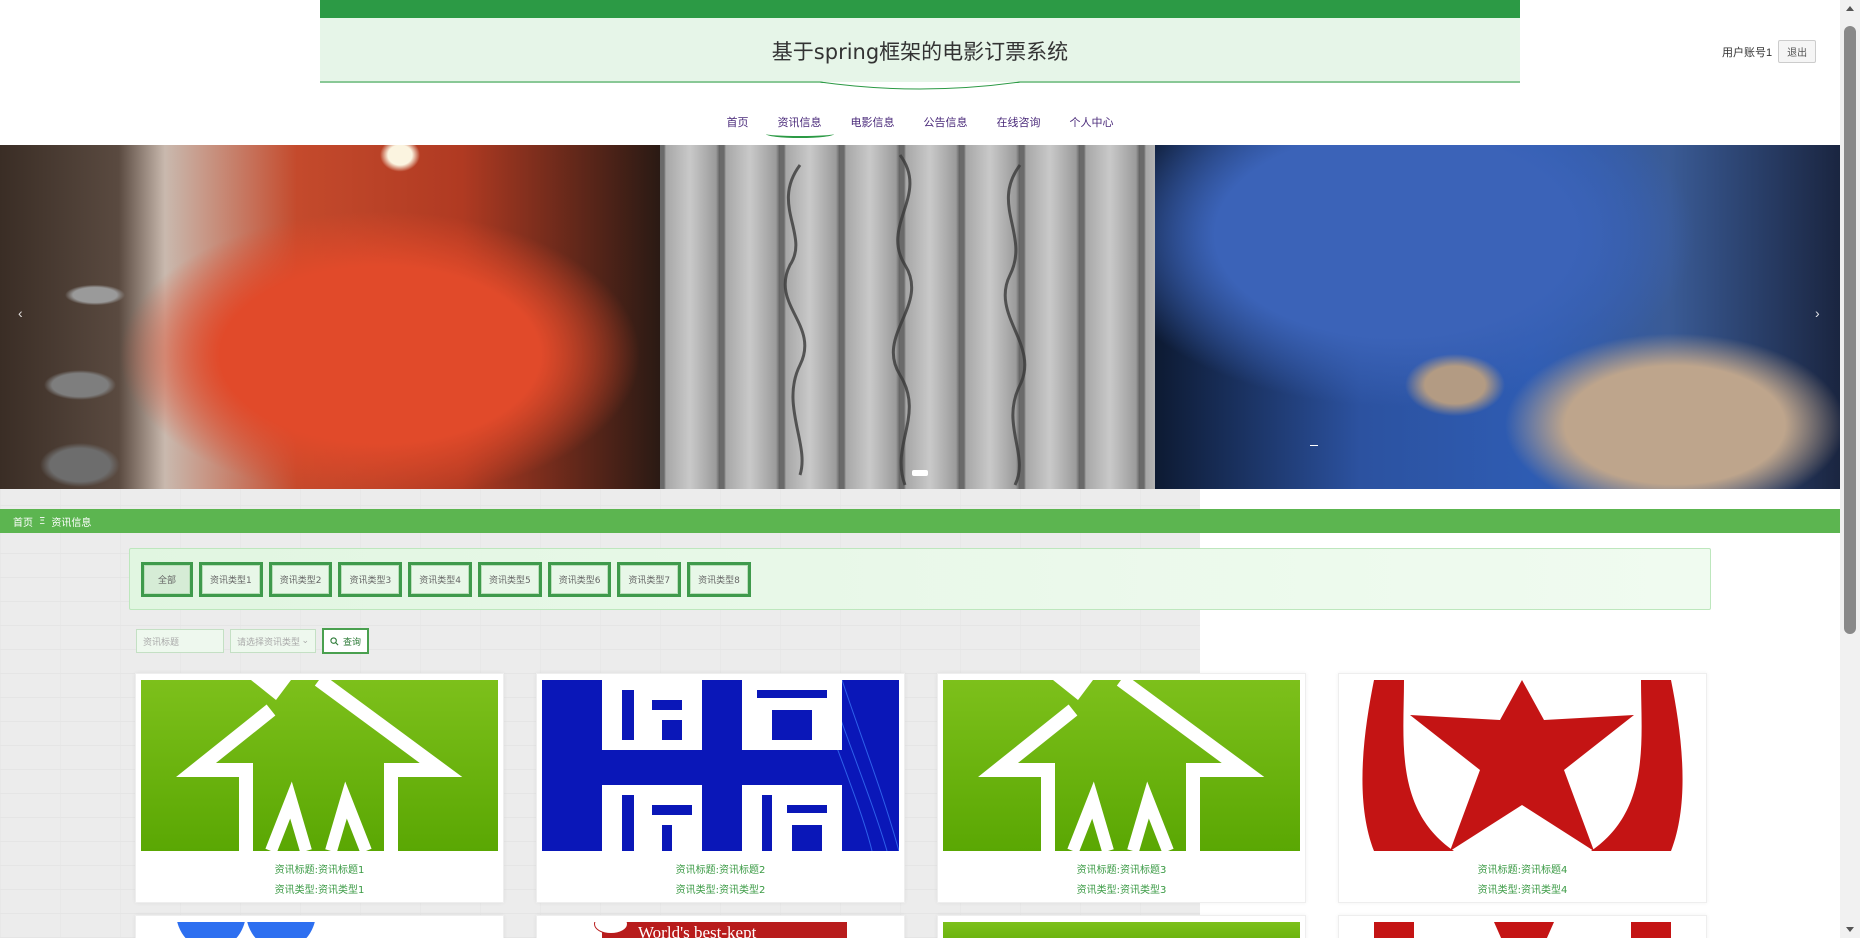 The height and width of the screenshot is (938, 1860). Describe the element at coordinates (920, 9) in the screenshot. I see `title-top-bar` at that location.